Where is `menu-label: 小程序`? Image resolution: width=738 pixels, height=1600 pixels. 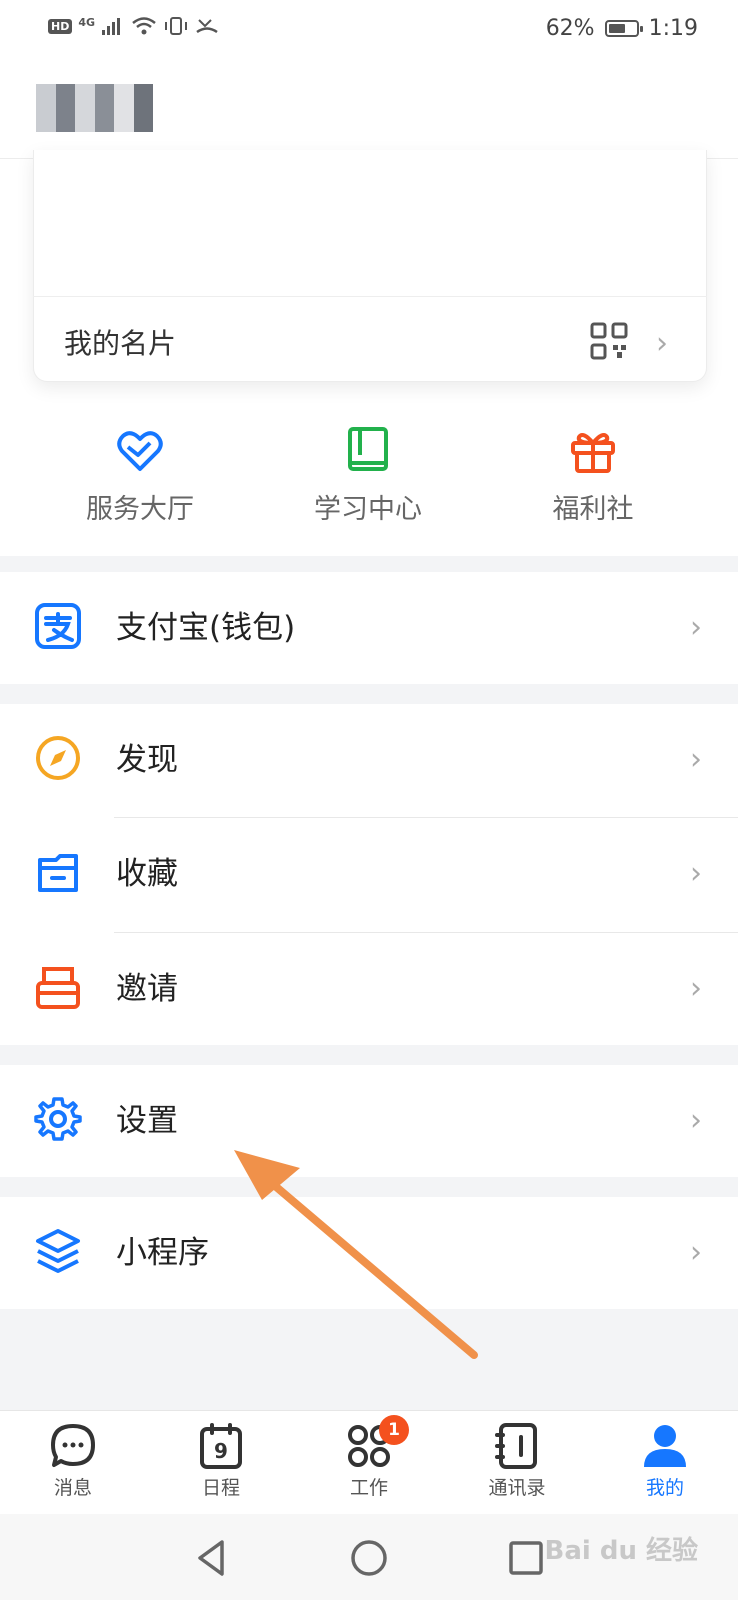 menu-label: 小程序 is located at coordinates (162, 1253).